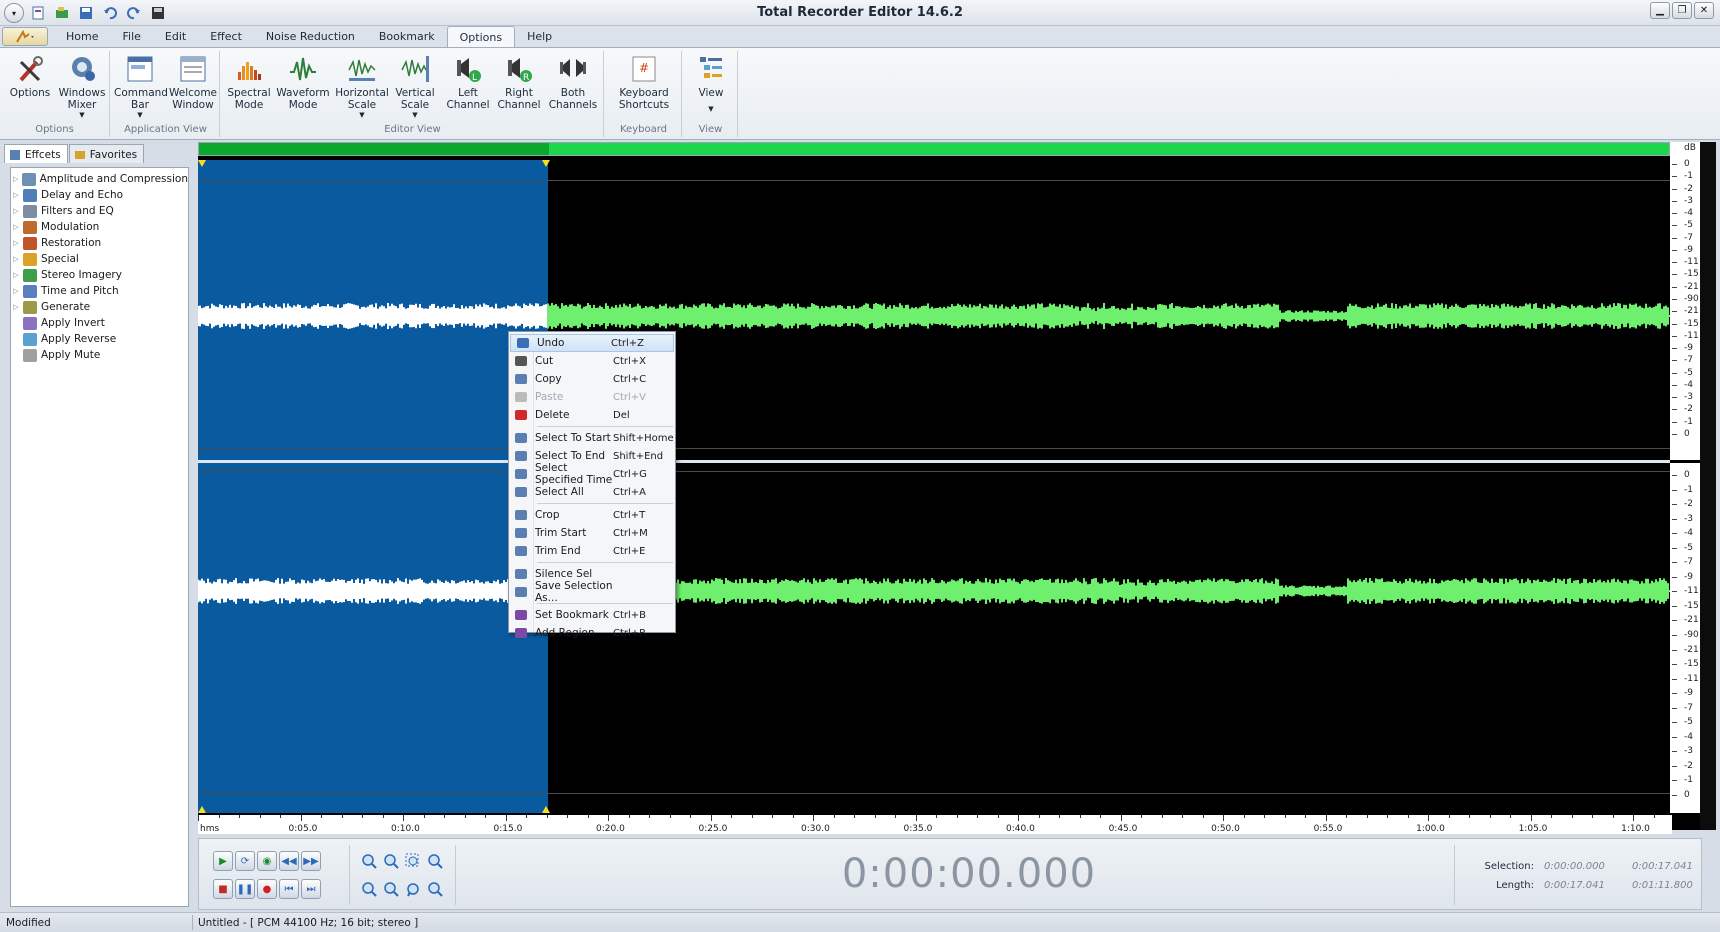 The height and width of the screenshot is (932, 1720). Describe the element at coordinates (99, 179) in the screenshot. I see `effect-tree-item: ▷ Amplitude and Compression` at that location.